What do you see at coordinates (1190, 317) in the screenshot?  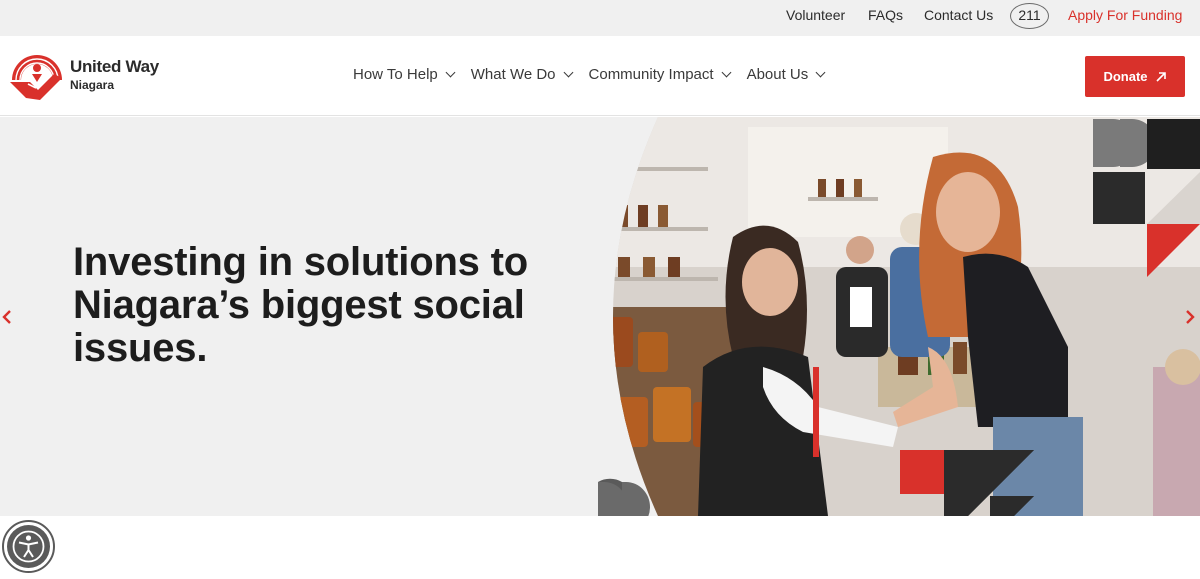 I see `chevron-right-icon` at bounding box center [1190, 317].